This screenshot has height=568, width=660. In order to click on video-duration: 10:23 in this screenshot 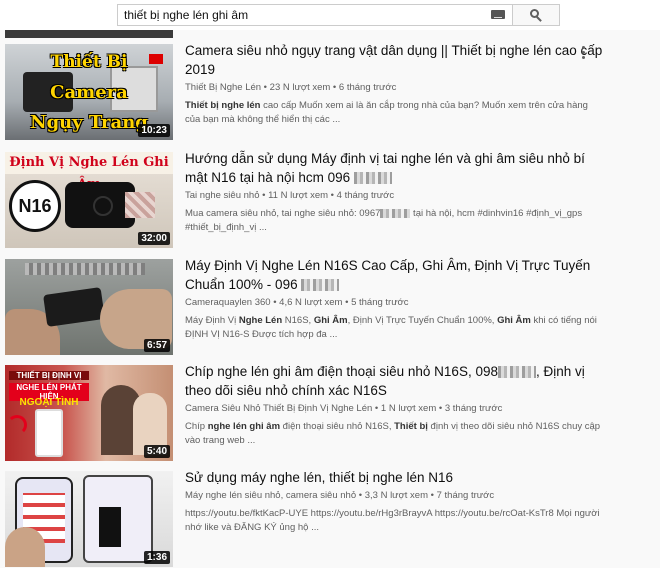, I will do `click(154, 130)`.